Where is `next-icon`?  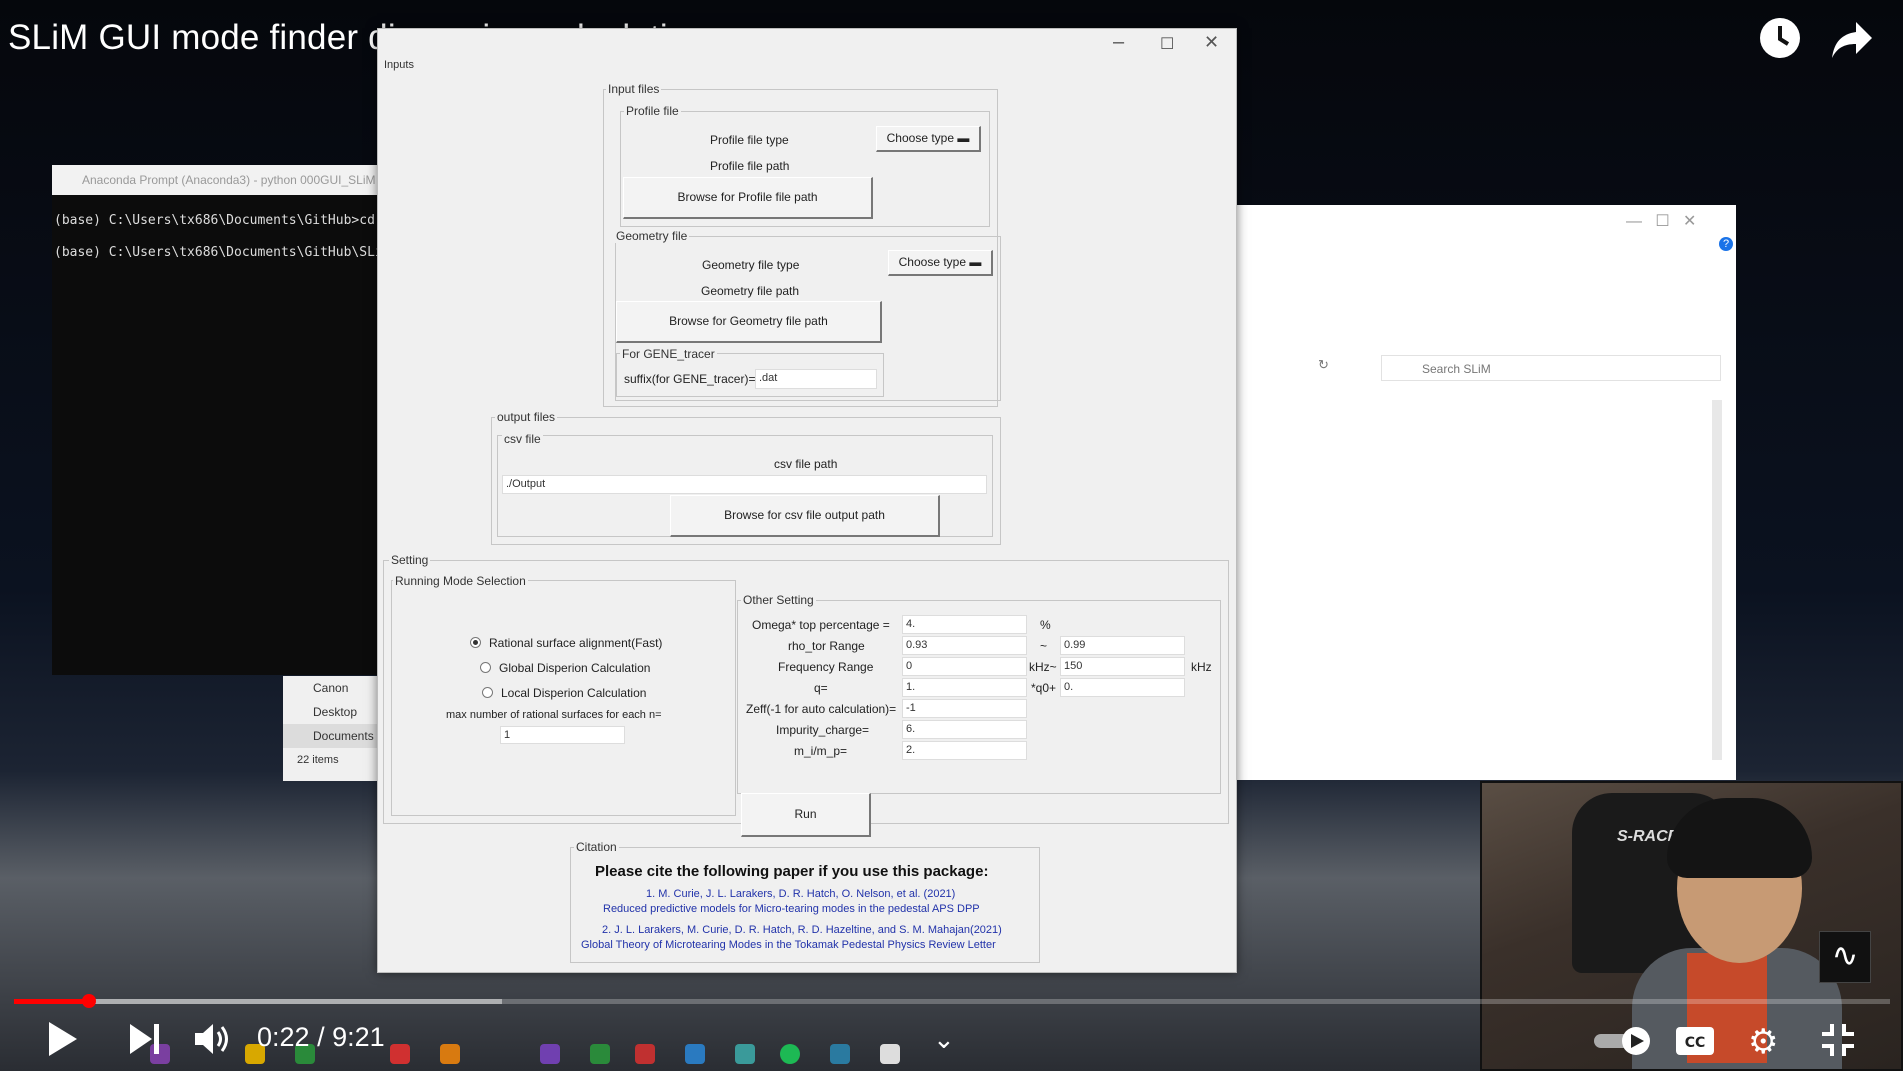 next-icon is located at coordinates (145, 1041).